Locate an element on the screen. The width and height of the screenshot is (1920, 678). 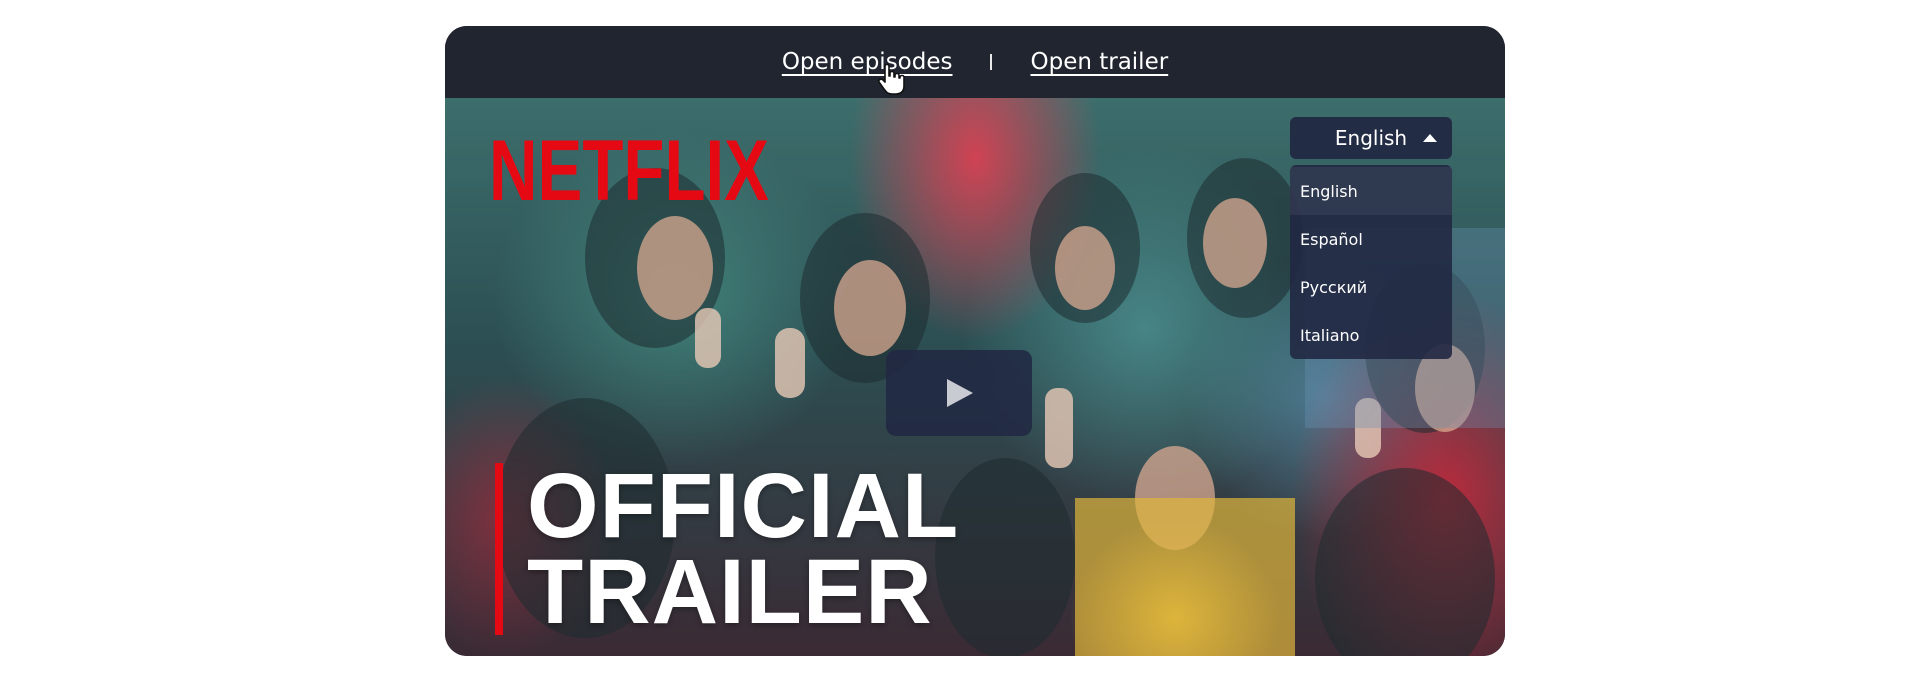
link-divider is located at coordinates (991, 62).